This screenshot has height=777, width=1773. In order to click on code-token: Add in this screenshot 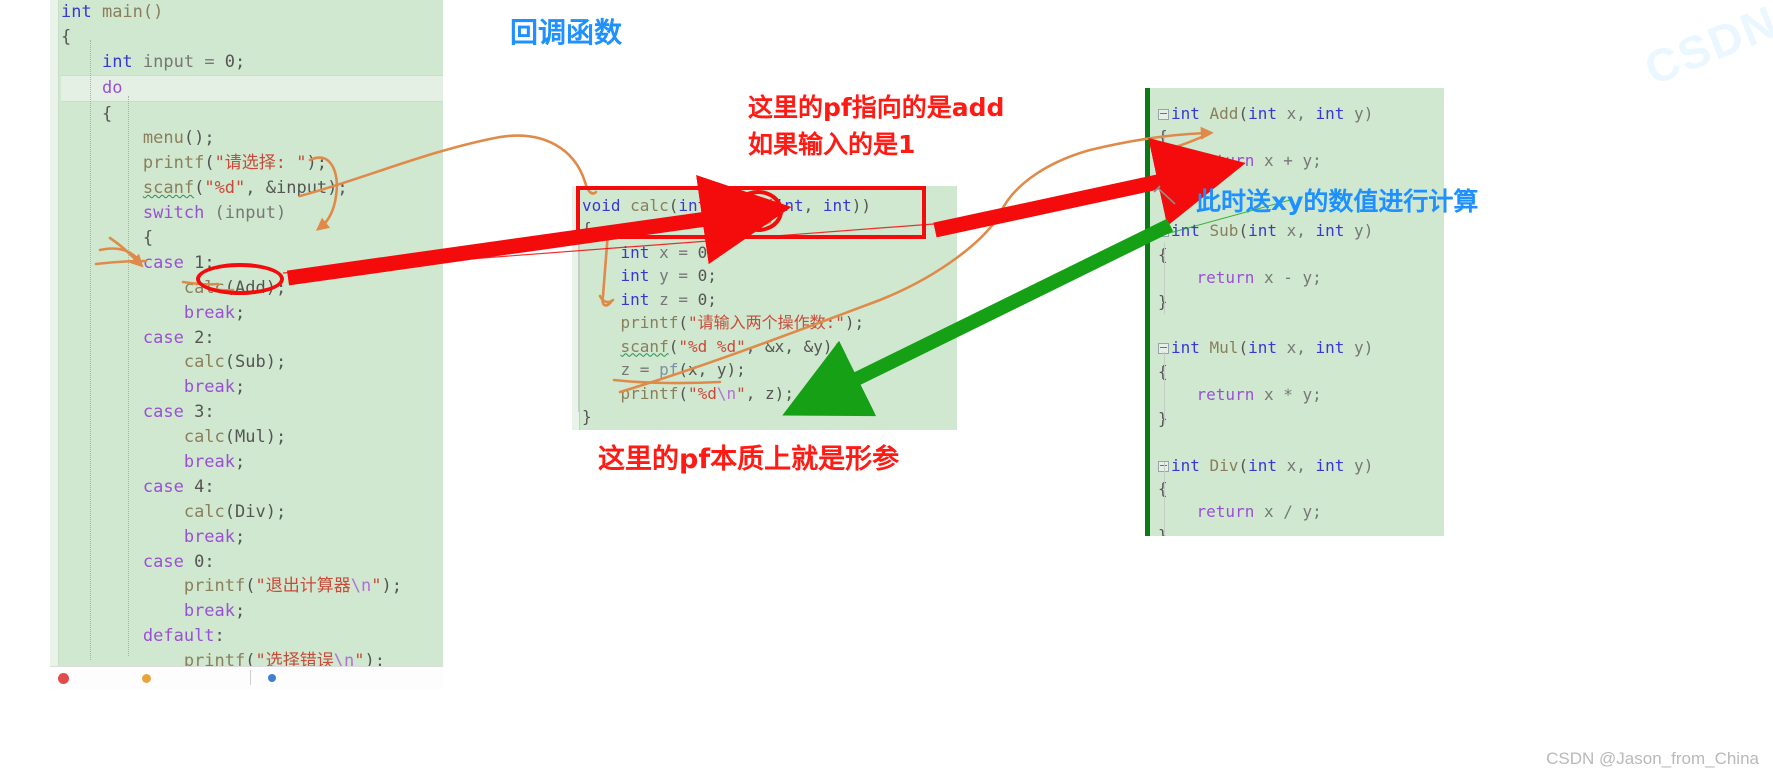, I will do `click(1219, 113)`.